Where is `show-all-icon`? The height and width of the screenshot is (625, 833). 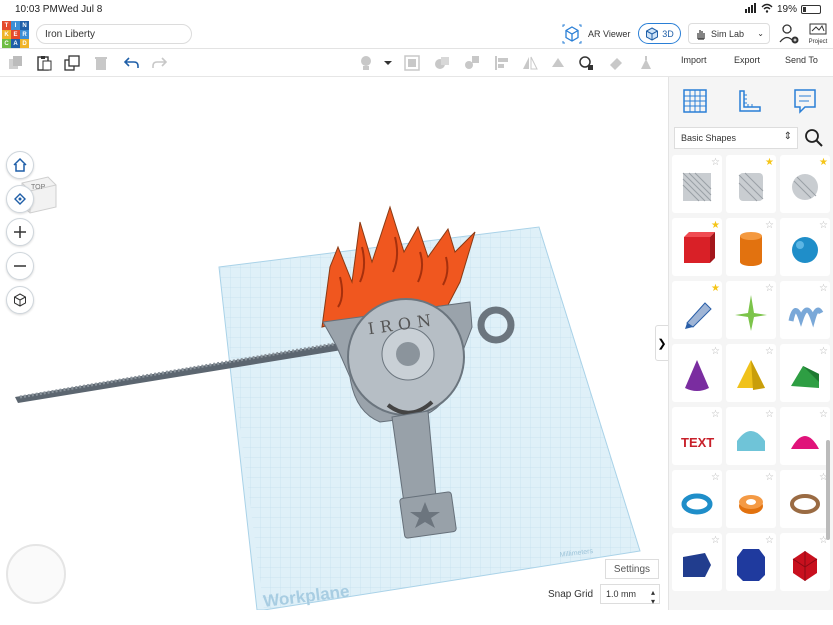 show-all-icon is located at coordinates (412, 63).